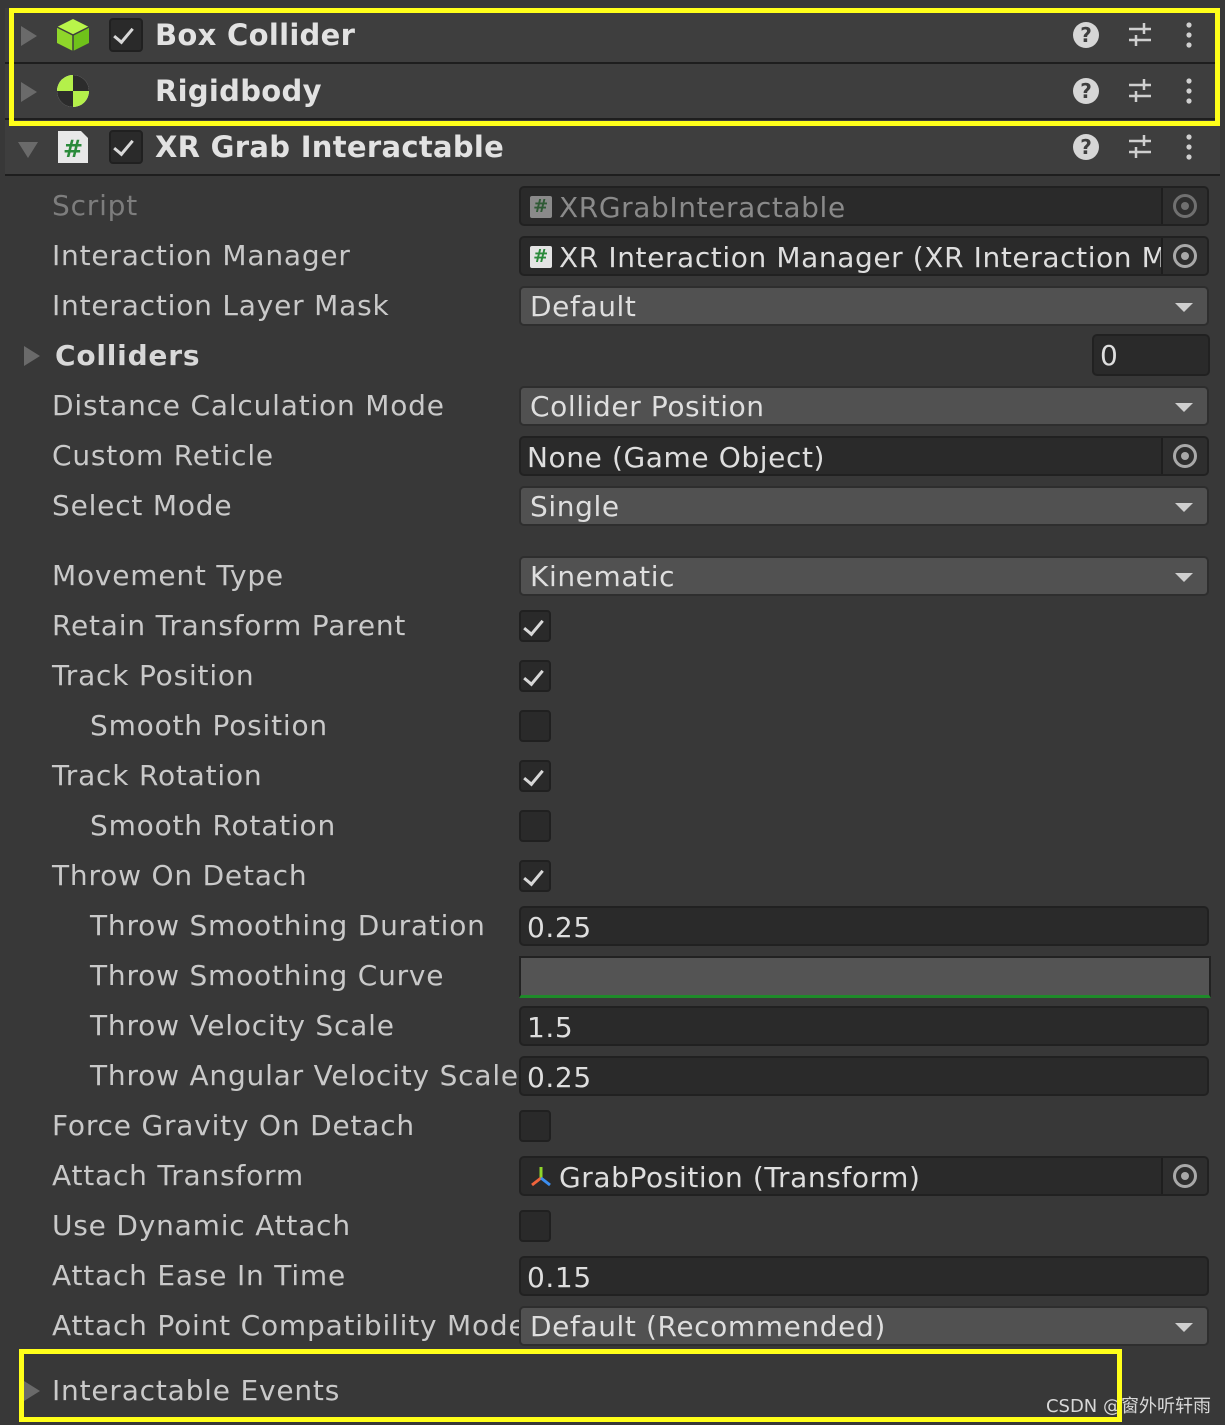 The height and width of the screenshot is (1425, 1225). I want to click on dropdown-value: Default, so click(583, 306).